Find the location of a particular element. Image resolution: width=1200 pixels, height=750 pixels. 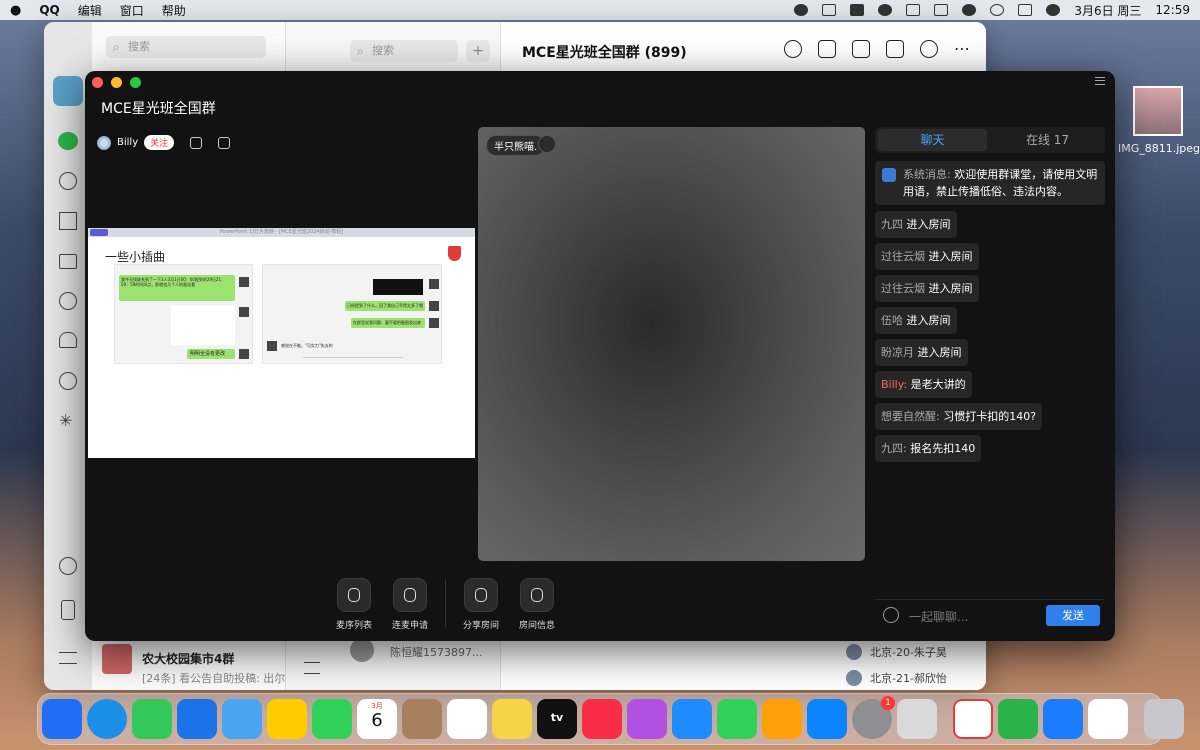

safari-icon is located at coordinates (107, 719).